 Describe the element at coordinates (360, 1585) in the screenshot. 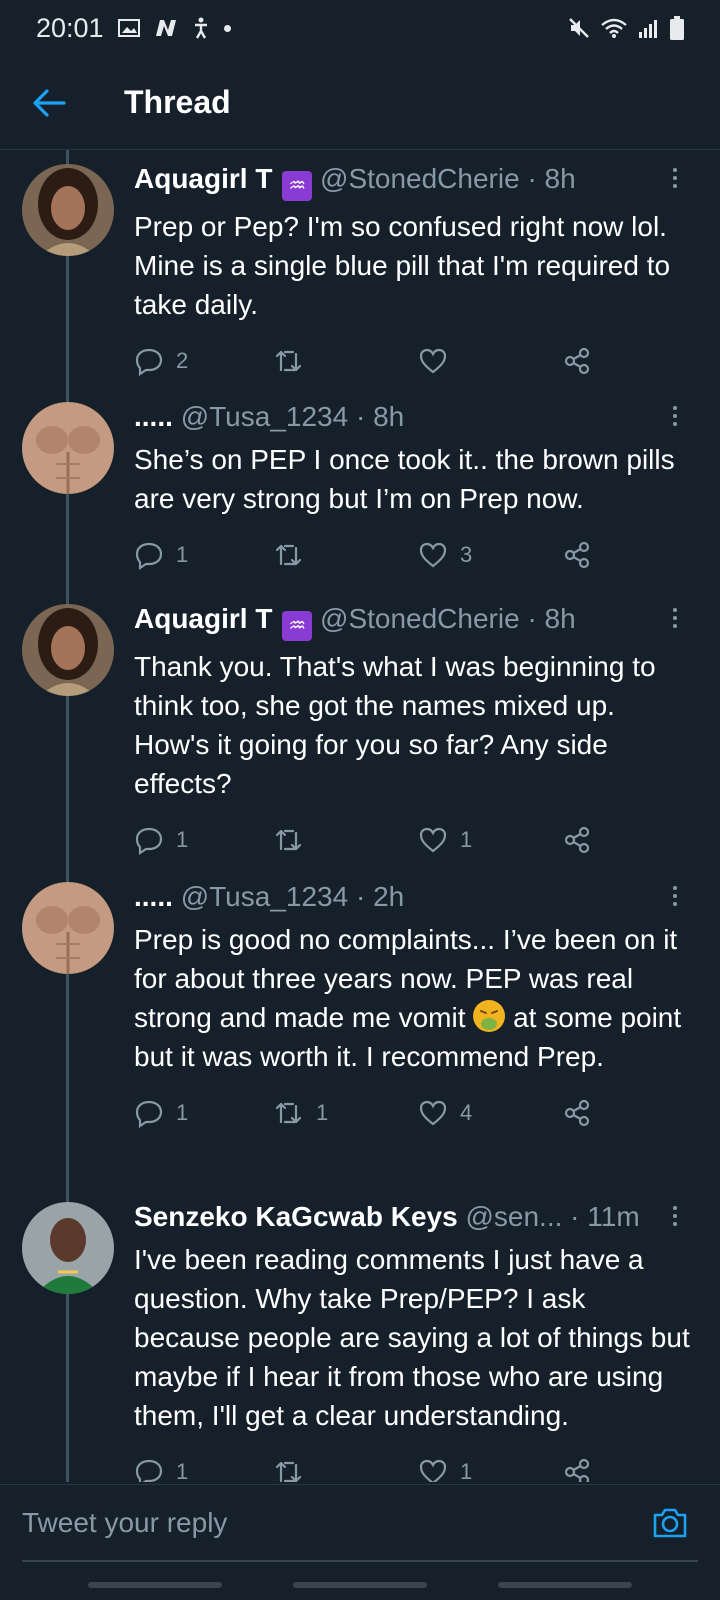

I see `nav-home-button` at that location.